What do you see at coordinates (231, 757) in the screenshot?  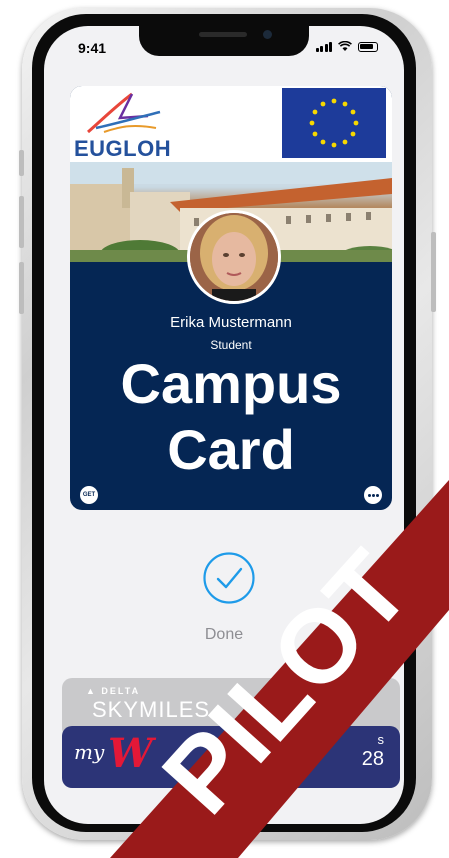 I see `walgreens-pass: my W s 28` at bounding box center [231, 757].